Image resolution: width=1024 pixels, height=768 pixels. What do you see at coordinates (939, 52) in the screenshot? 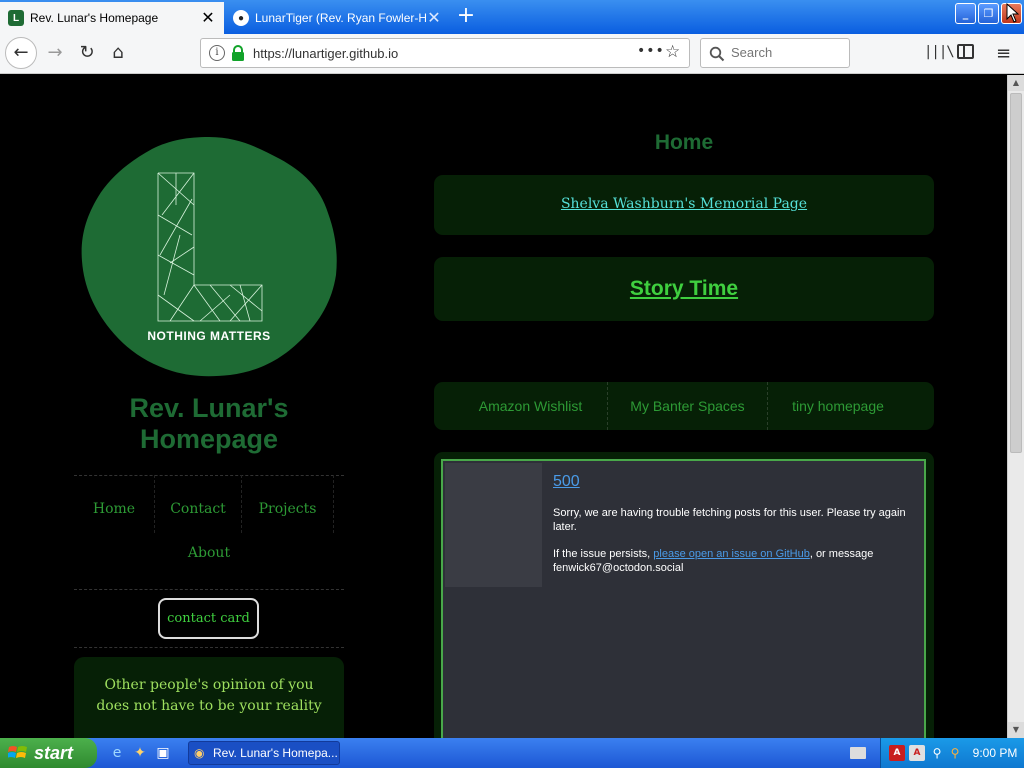
I see `library-icon: |||\` at bounding box center [939, 52].